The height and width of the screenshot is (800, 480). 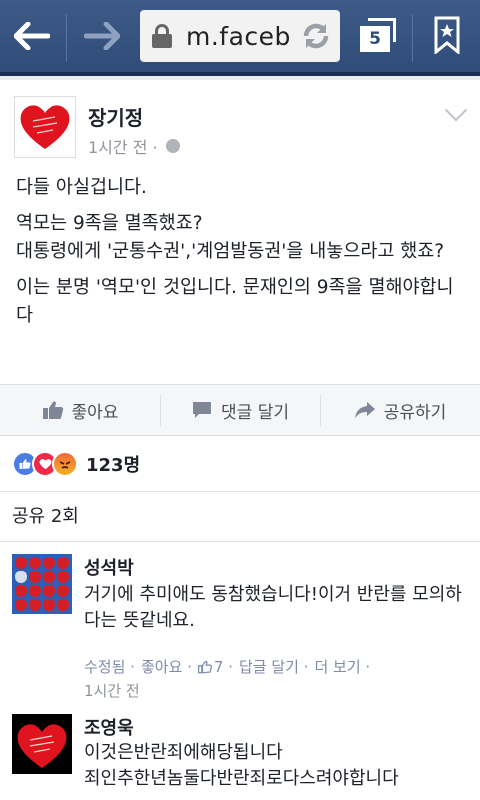 I want to click on post-time: 1시간 전 ·, so click(x=123, y=147).